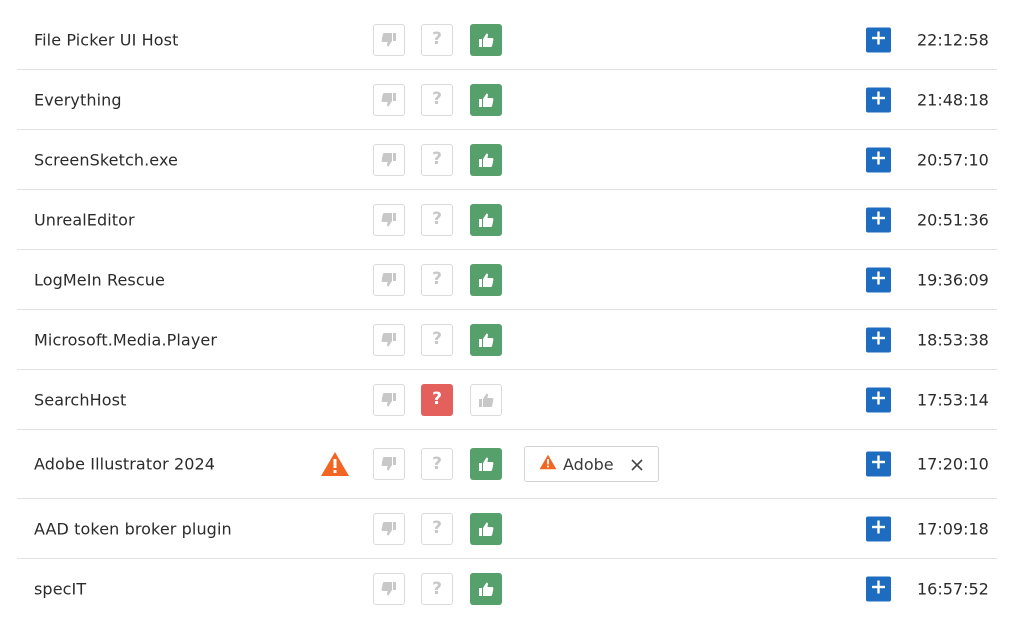 The height and width of the screenshot is (619, 1020). I want to click on app-name: AAD token broker plugin, so click(133, 528).